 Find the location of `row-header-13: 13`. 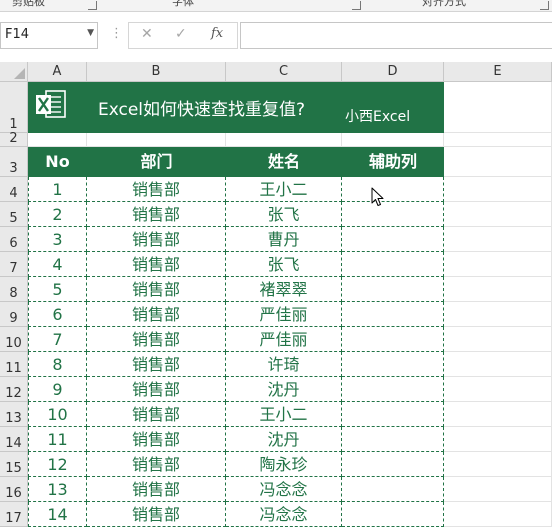

row-header-13: 13 is located at coordinates (14, 414).